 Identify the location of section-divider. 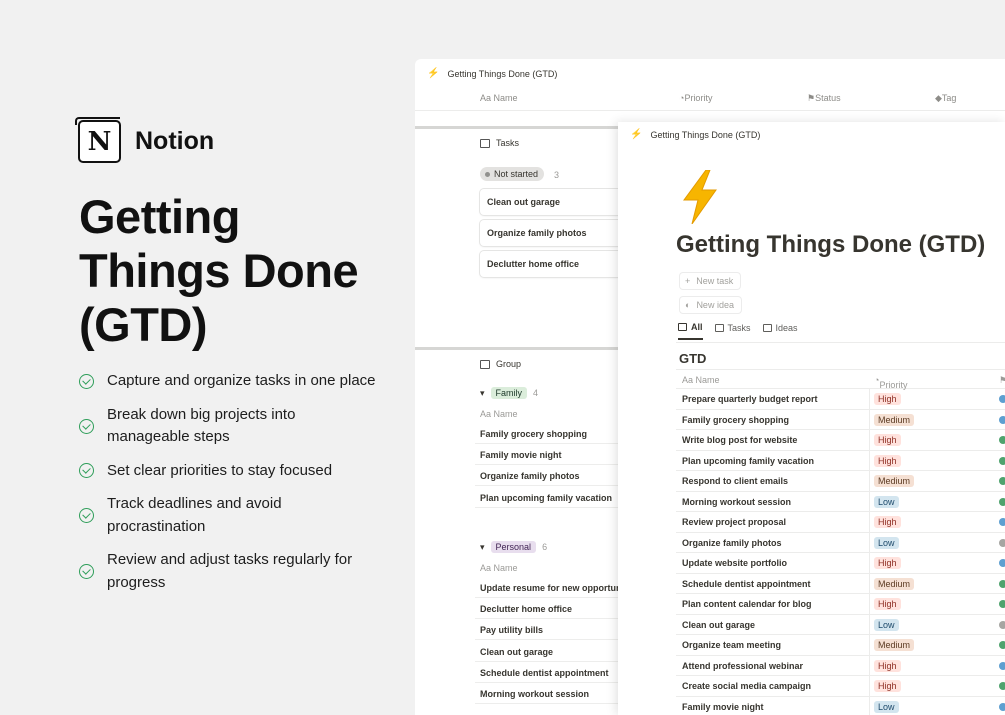
(520, 127).